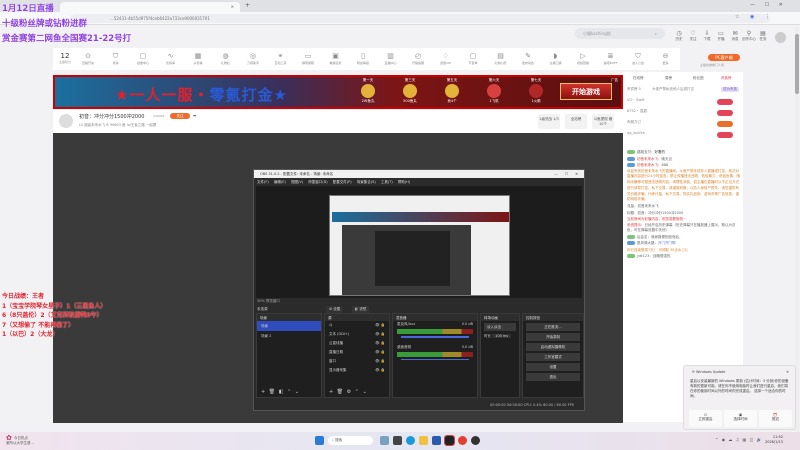 The image size is (800, 450). What do you see at coordinates (726, 78) in the screenshot?
I see `tab-noble: 贵族榜` at bounding box center [726, 78].